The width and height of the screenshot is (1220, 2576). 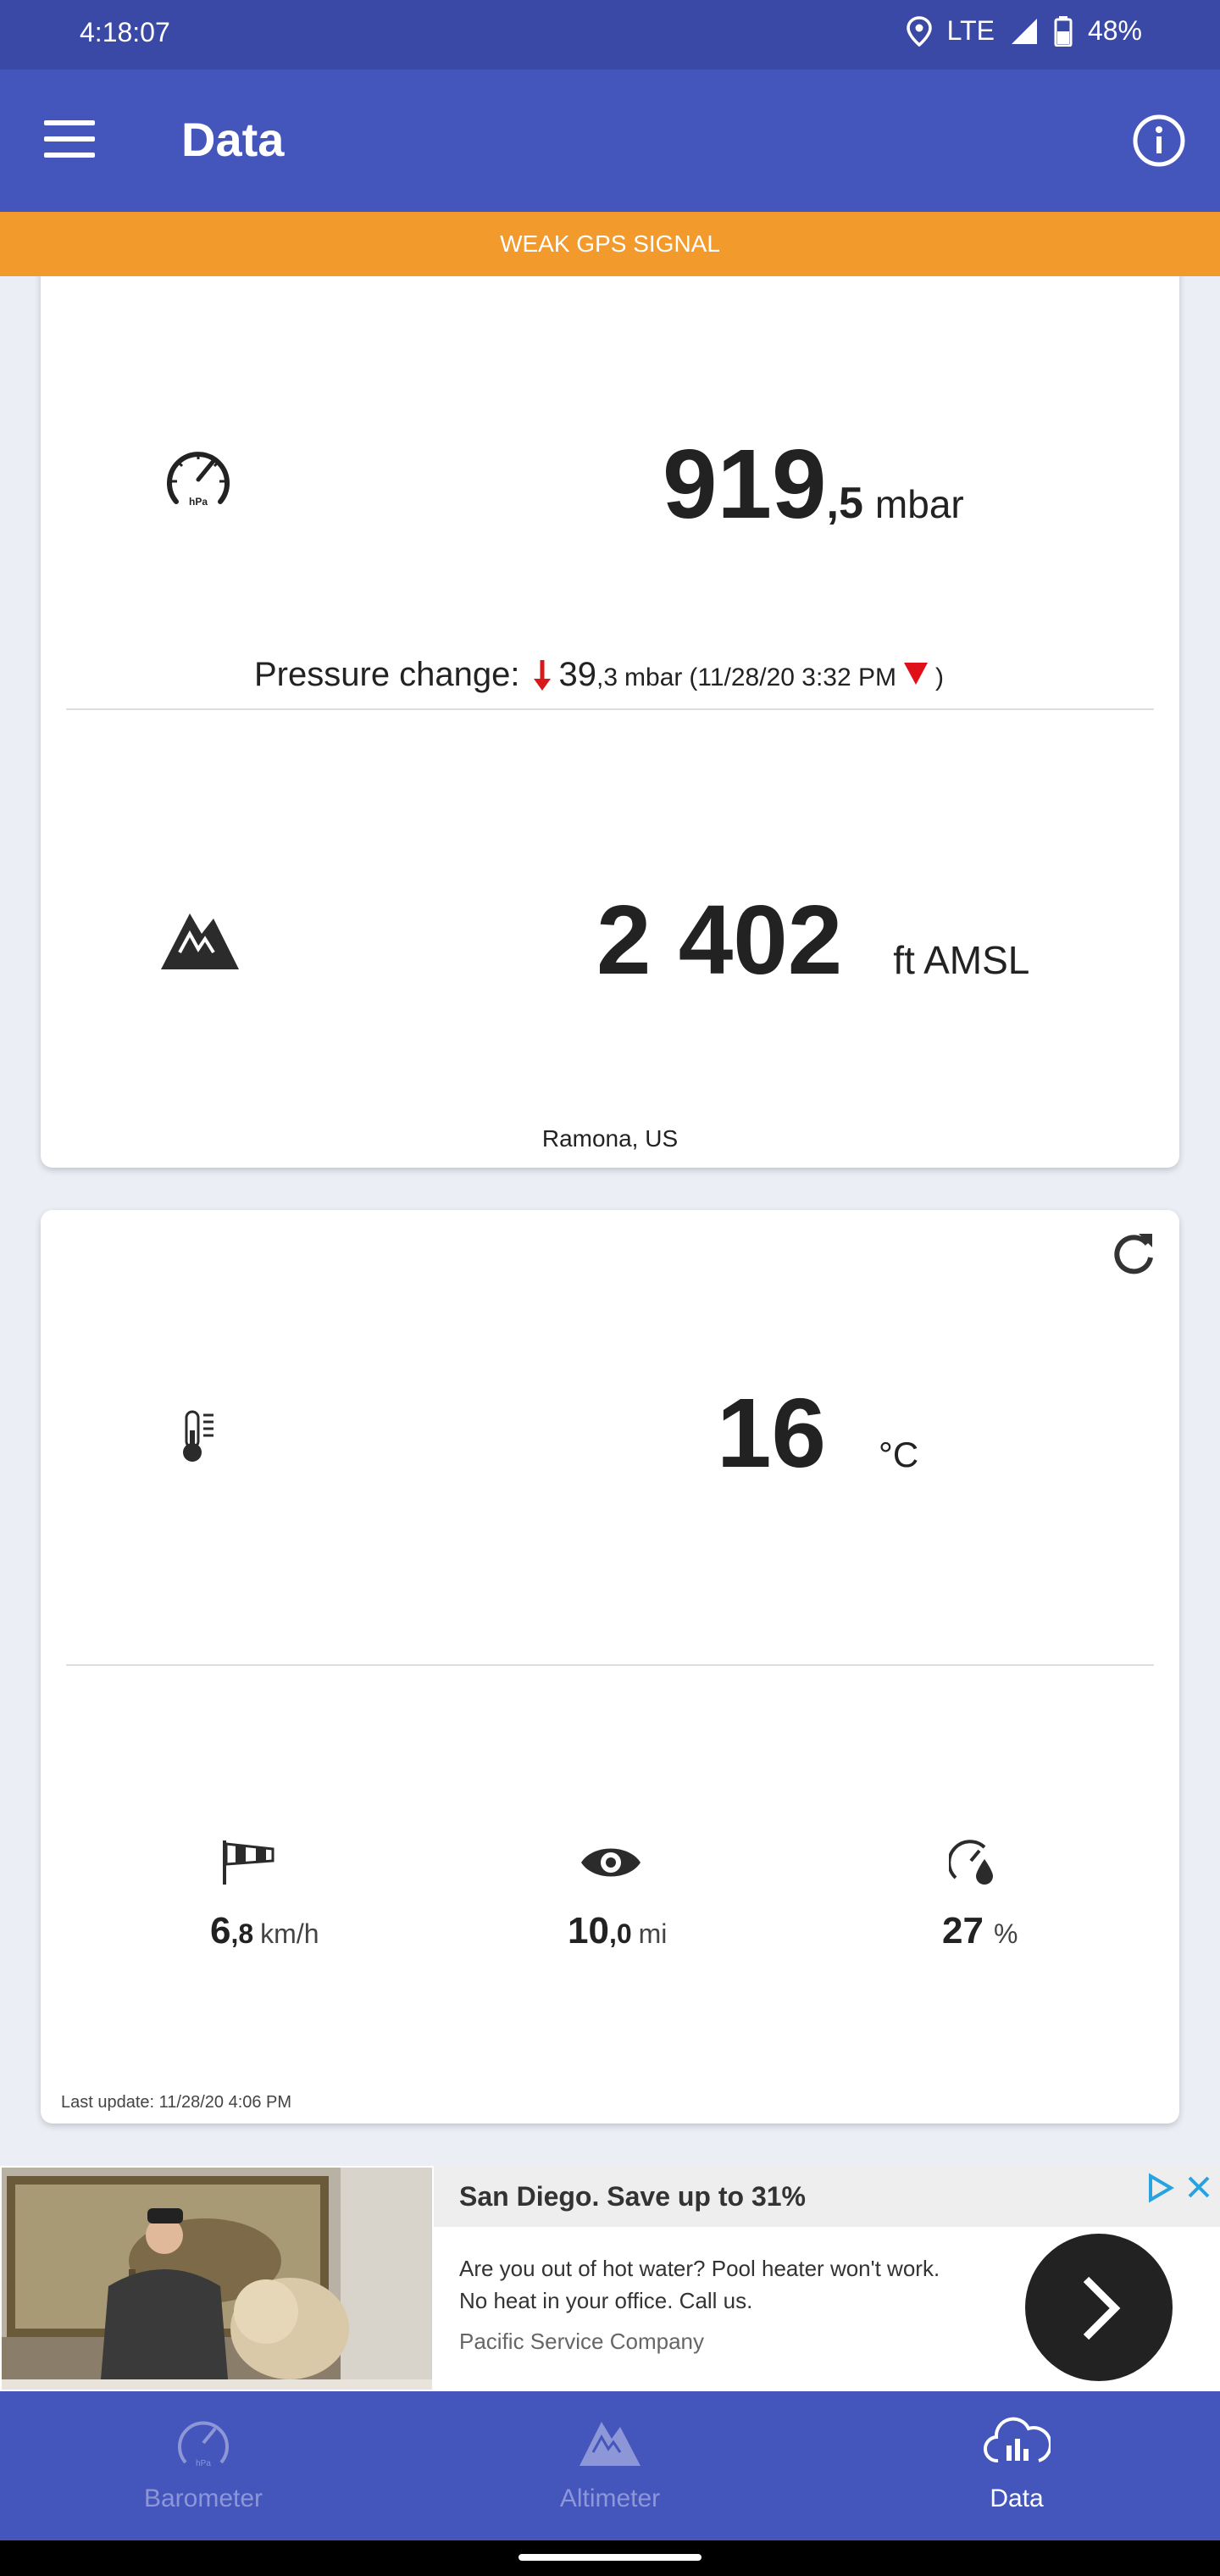 What do you see at coordinates (1160, 2188) in the screenshot?
I see `adchoices-icon` at bounding box center [1160, 2188].